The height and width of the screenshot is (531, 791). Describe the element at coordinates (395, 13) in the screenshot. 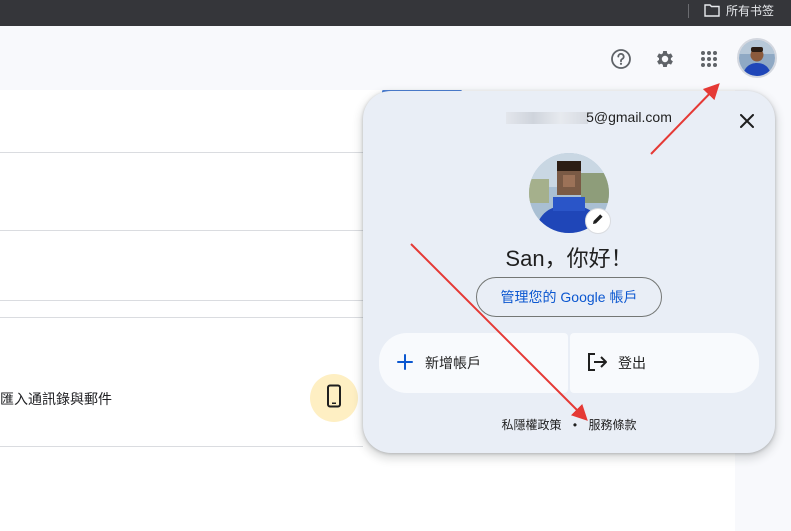

I see `bookmarks-bar: 所有书签` at that location.